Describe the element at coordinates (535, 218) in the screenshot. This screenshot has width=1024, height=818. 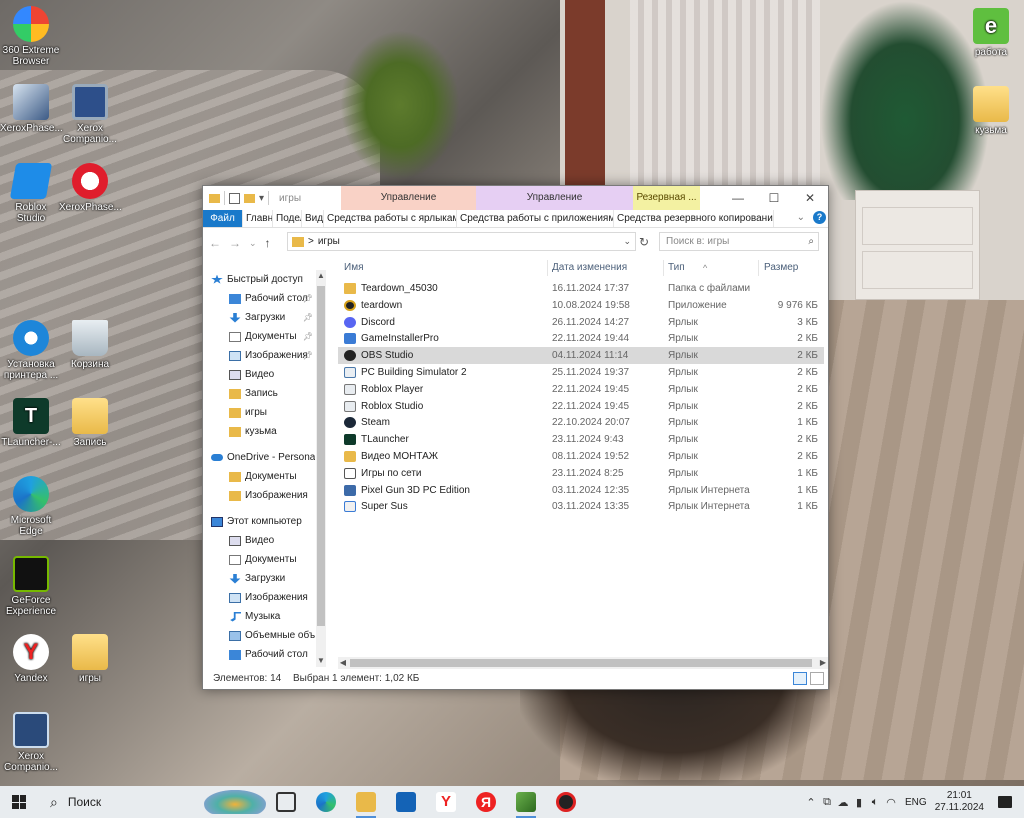
I see `tab-app-tools: Средства работы с приложениями` at that location.